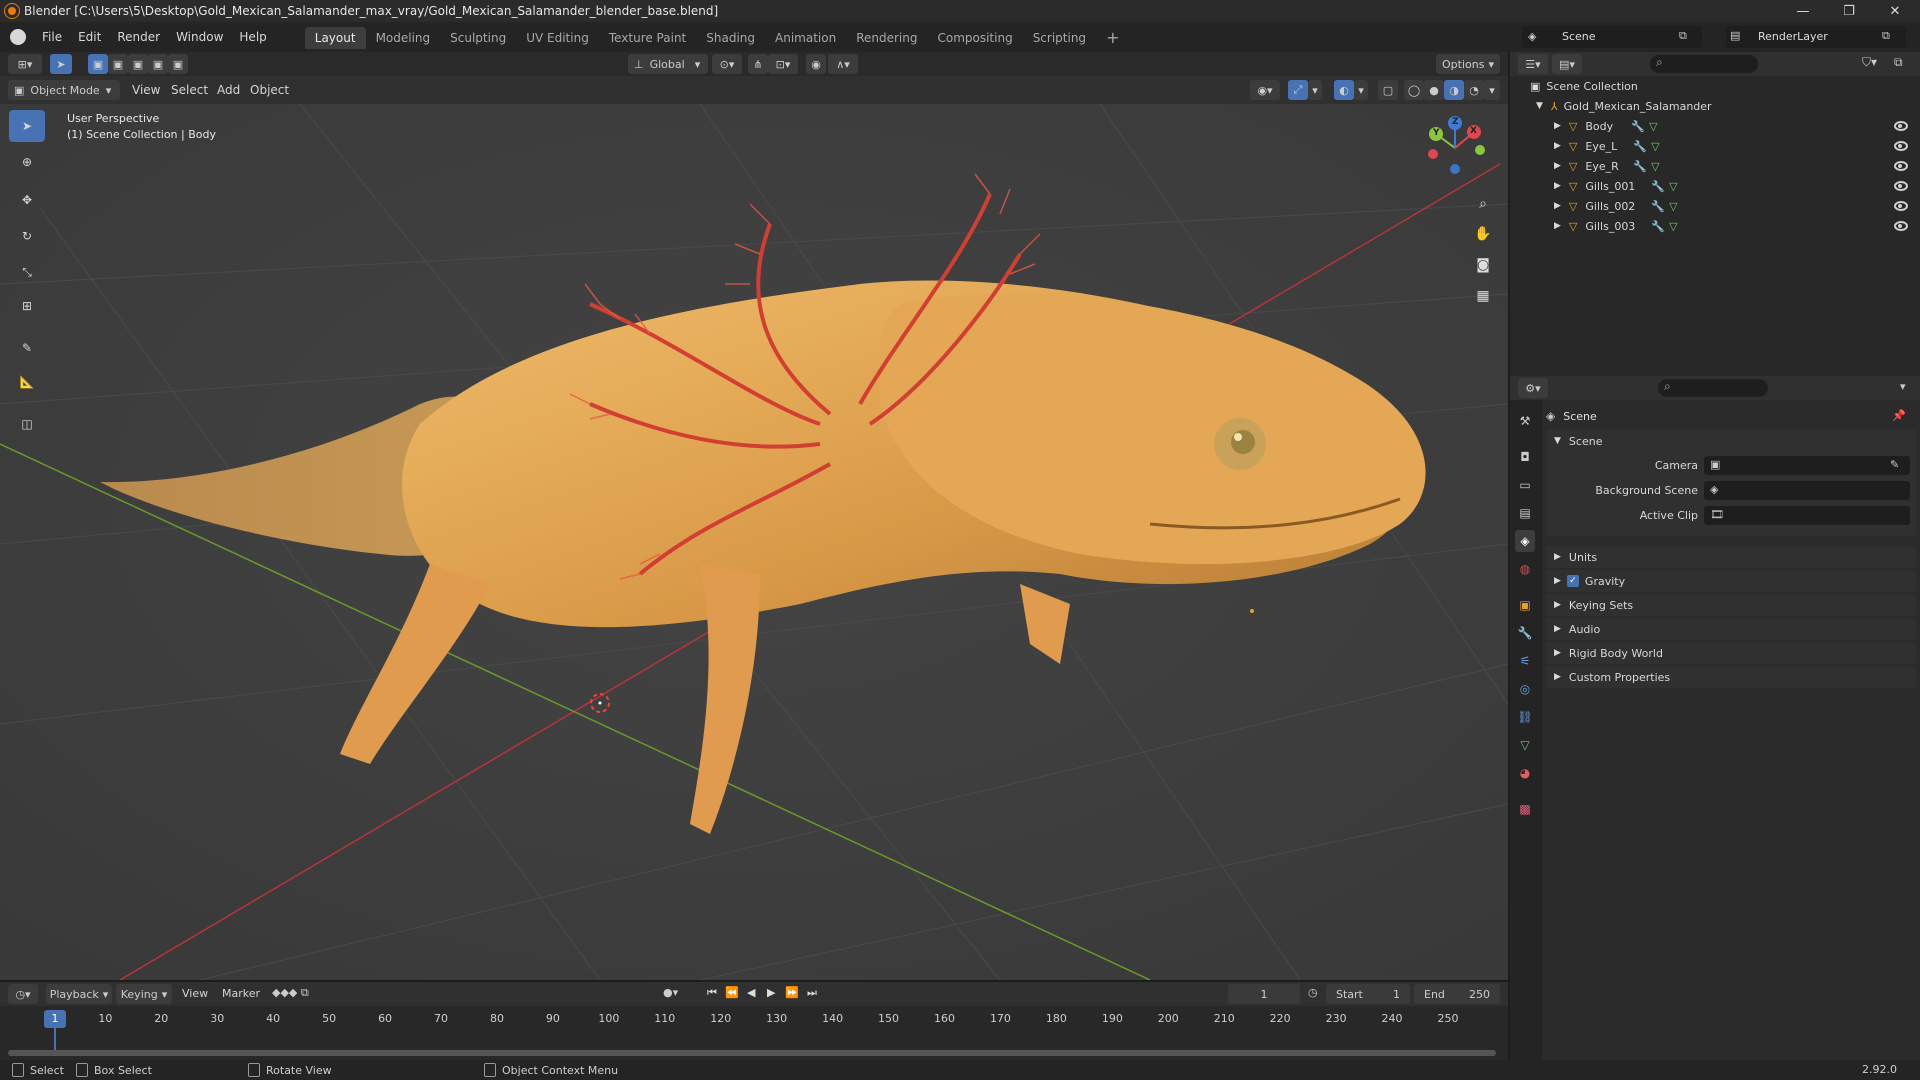 The width and height of the screenshot is (1920, 1080). Describe the element at coordinates (557, 38) in the screenshot. I see `tab-uv-editing: UV Editing` at that location.